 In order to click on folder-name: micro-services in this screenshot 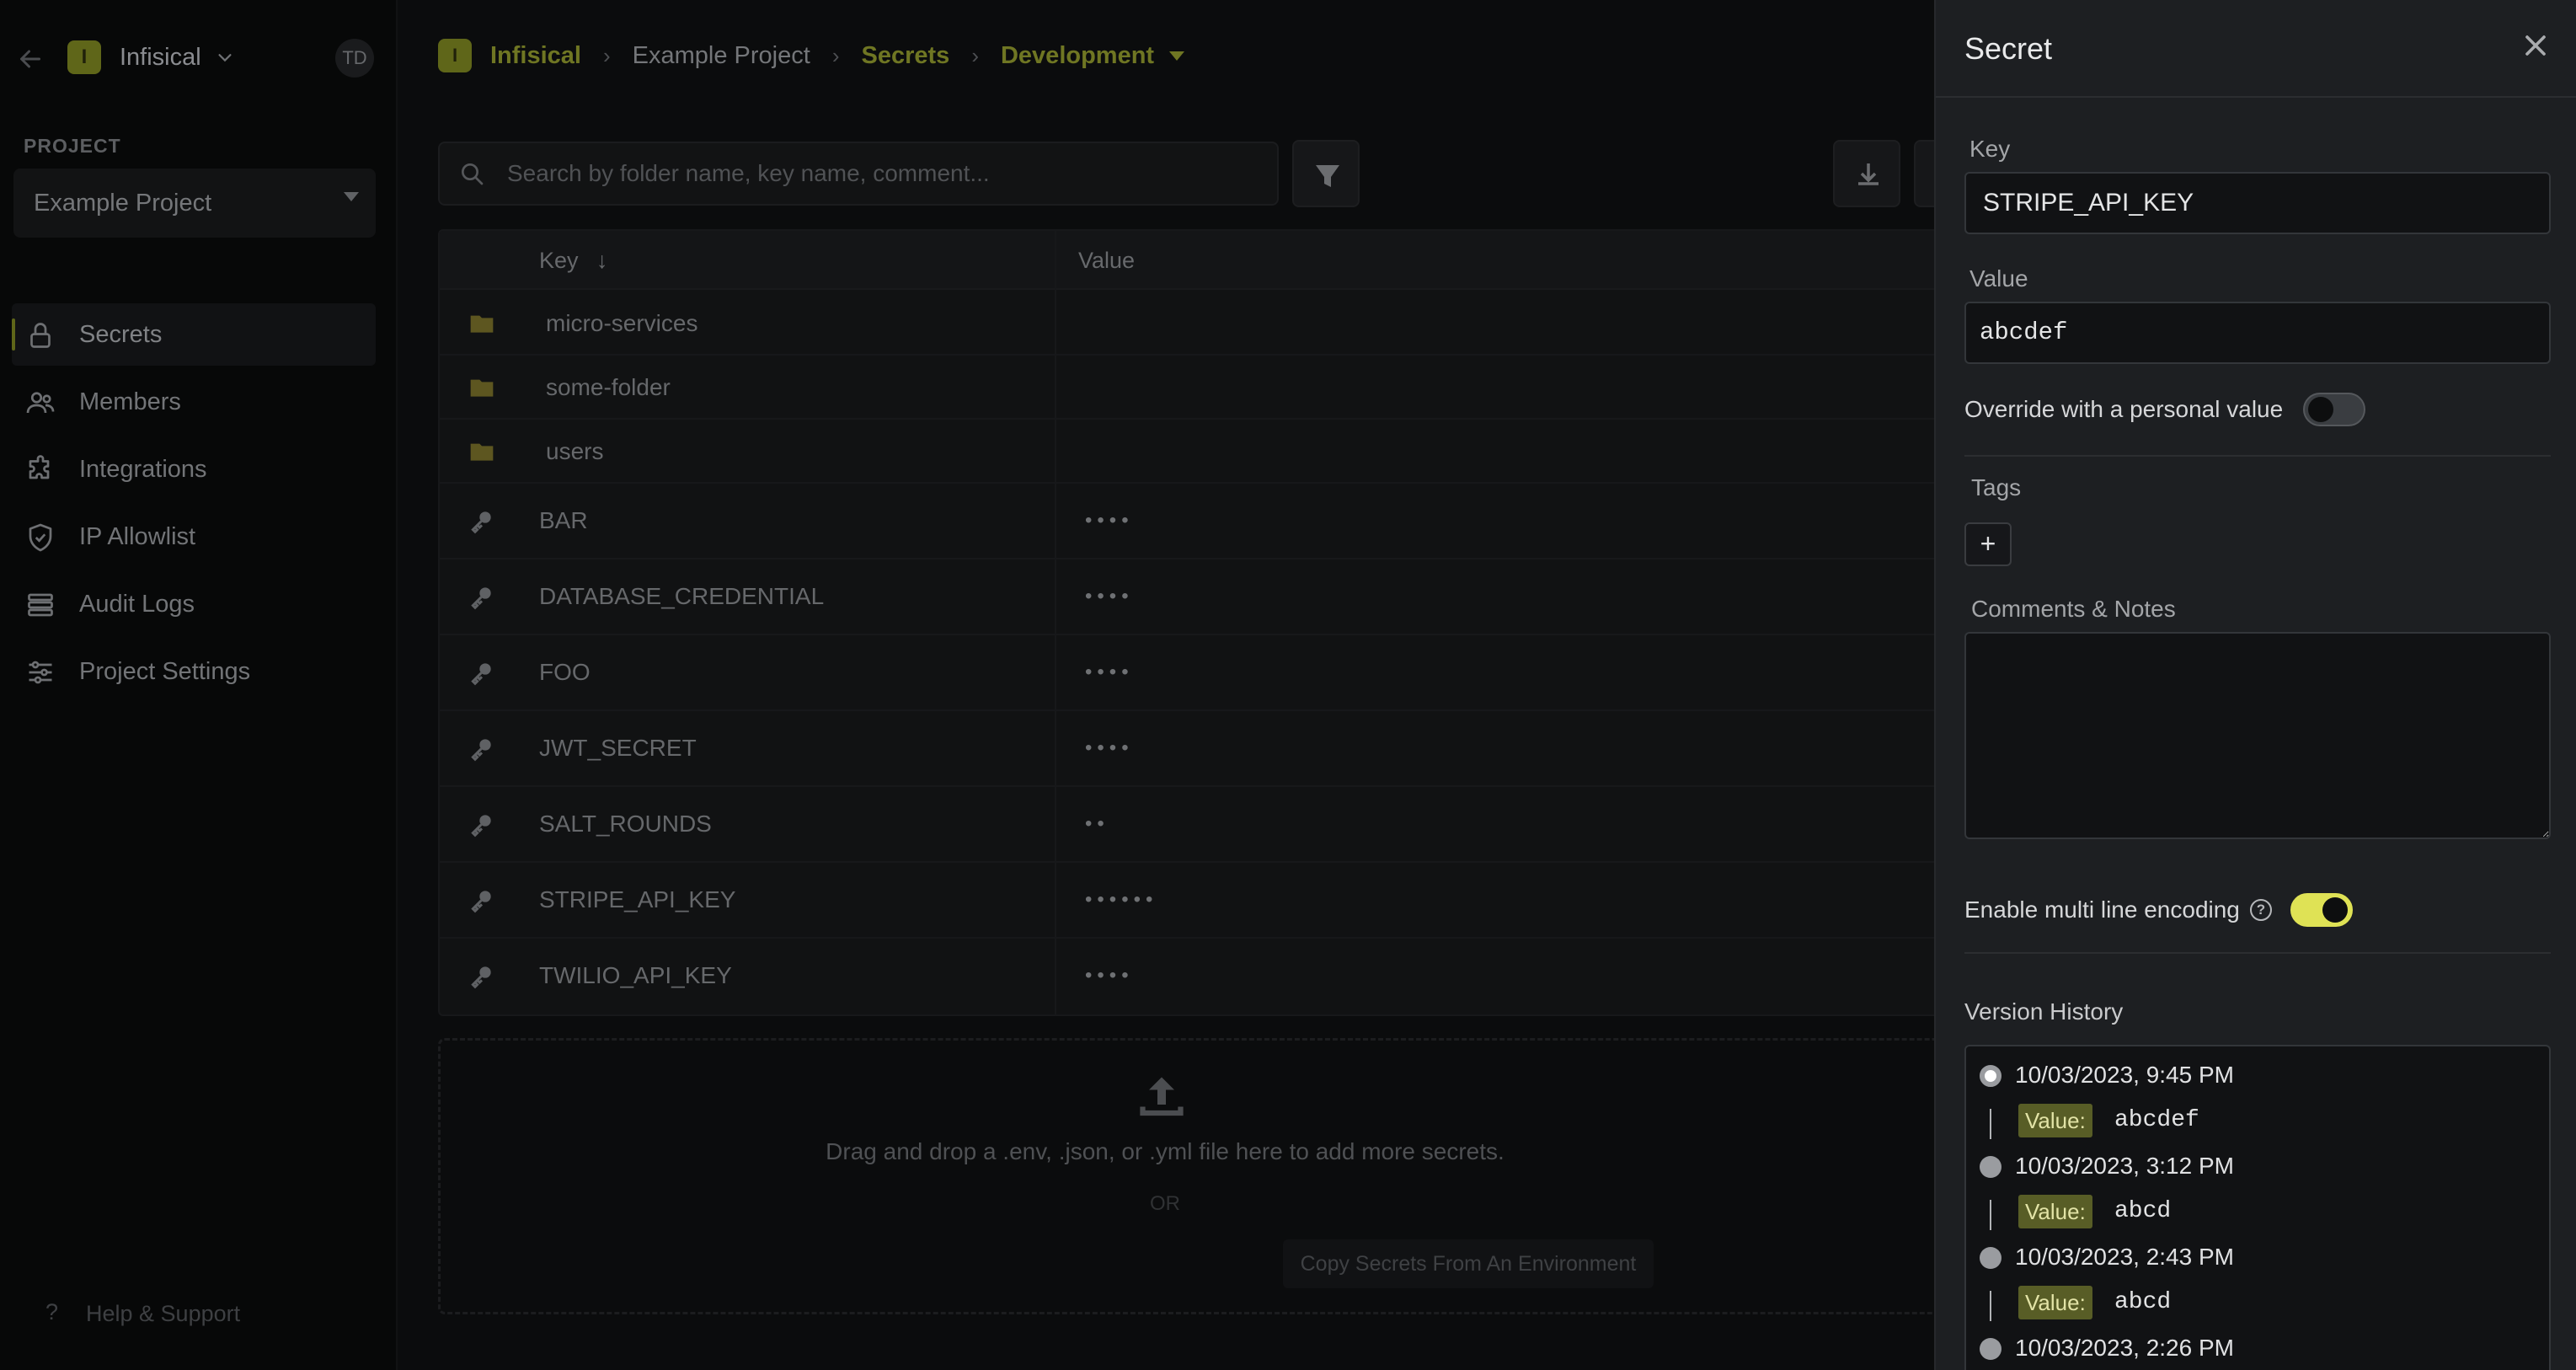, I will do `click(622, 323)`.